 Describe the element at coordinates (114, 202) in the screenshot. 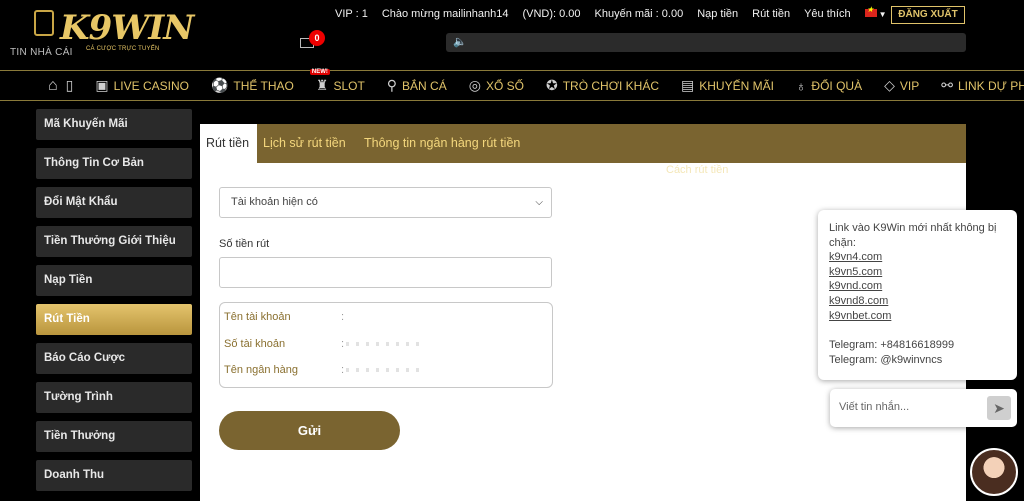

I see `sidebar-item-change-password: Đổi Mật Khẩu` at that location.